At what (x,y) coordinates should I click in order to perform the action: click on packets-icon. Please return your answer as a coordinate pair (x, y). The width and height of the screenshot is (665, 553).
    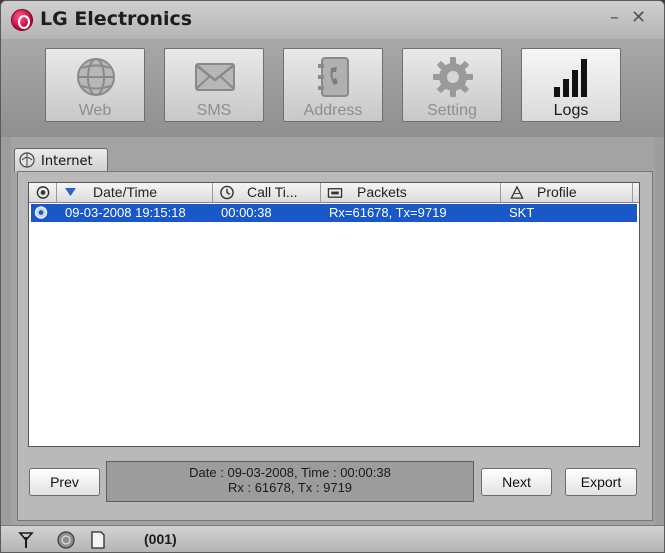
    Looking at the image, I should click on (335, 193).